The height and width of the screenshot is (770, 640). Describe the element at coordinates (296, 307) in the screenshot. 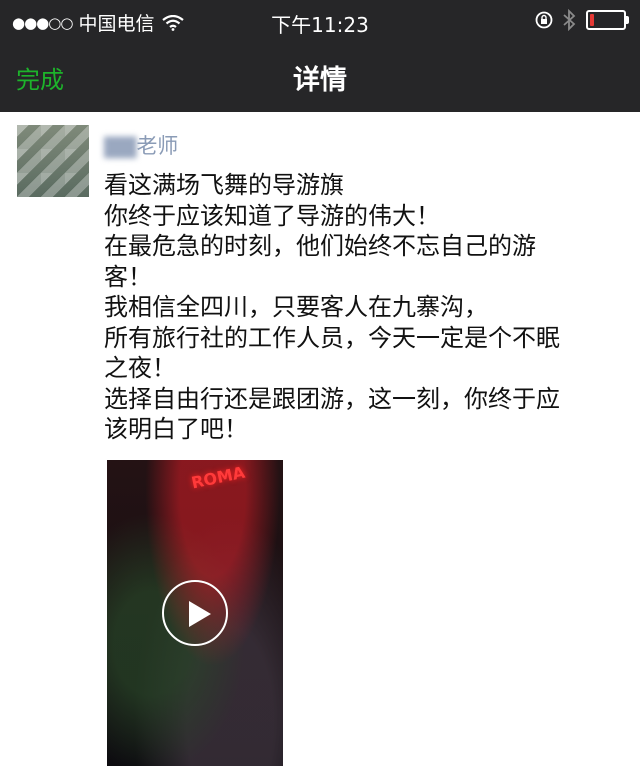

I see `post-line: 我相信全四川，只要客人在九寨沟，` at that location.